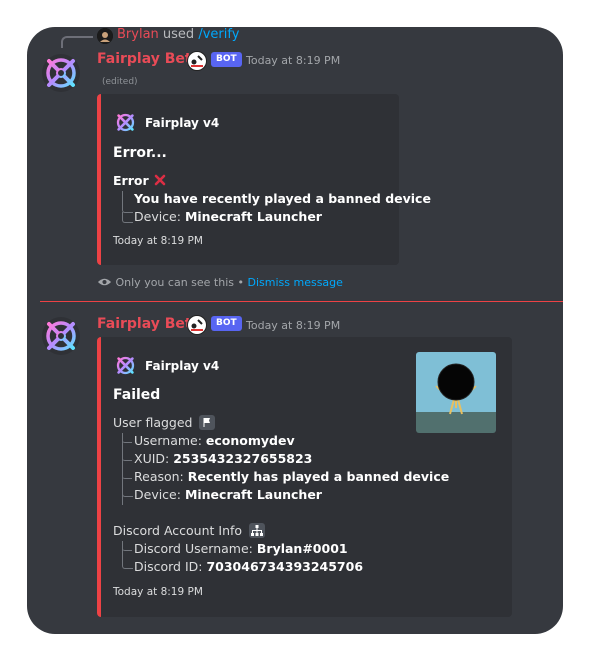  What do you see at coordinates (153, 422) in the screenshot?
I see `section-heading-text: User flagged` at bounding box center [153, 422].